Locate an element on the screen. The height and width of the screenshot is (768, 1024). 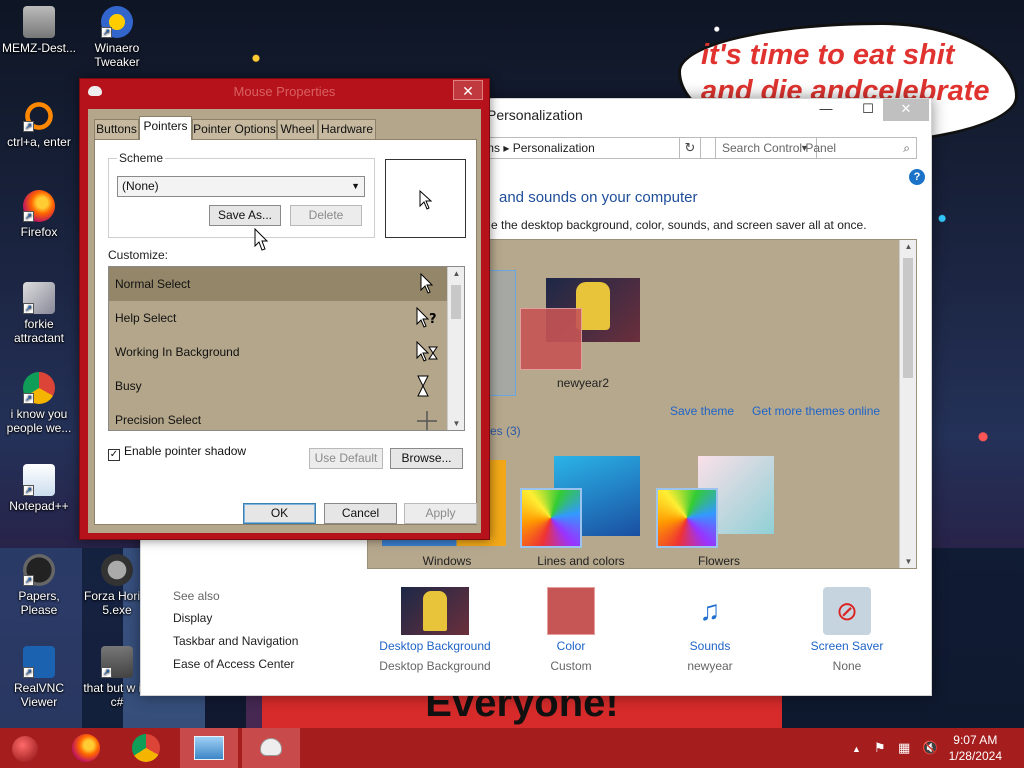
see-also-taskbar: Taskbar and Navigation is located at coordinates (235, 641).